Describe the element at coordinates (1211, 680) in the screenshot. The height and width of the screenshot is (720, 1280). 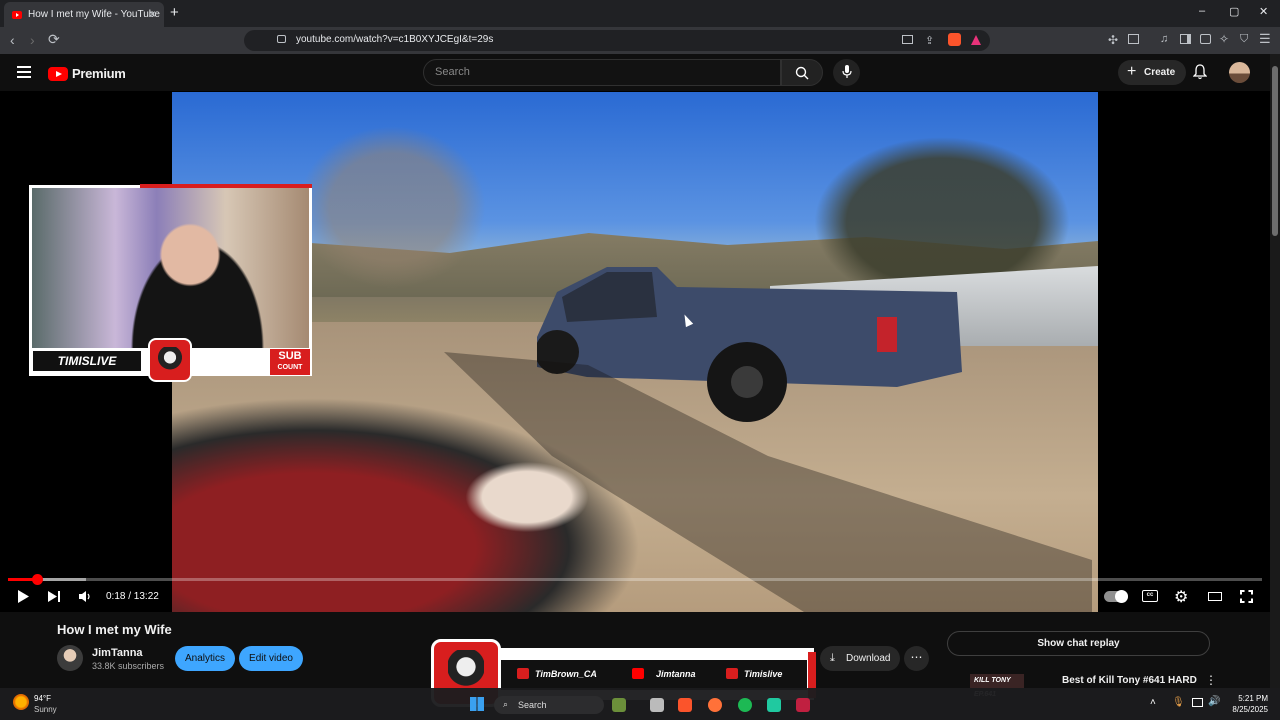
I see `recommended-menu-icon: ⋮` at that location.